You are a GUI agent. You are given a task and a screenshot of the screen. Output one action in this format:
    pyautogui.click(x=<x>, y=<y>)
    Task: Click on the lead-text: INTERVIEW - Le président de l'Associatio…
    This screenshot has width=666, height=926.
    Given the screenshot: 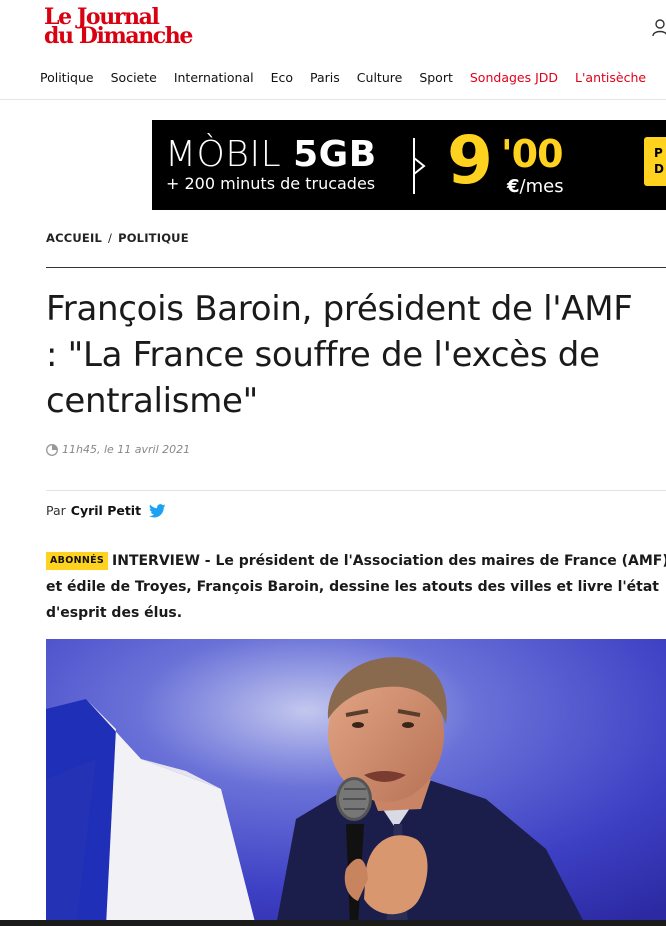 What is the action you would take?
    pyautogui.click(x=356, y=587)
    